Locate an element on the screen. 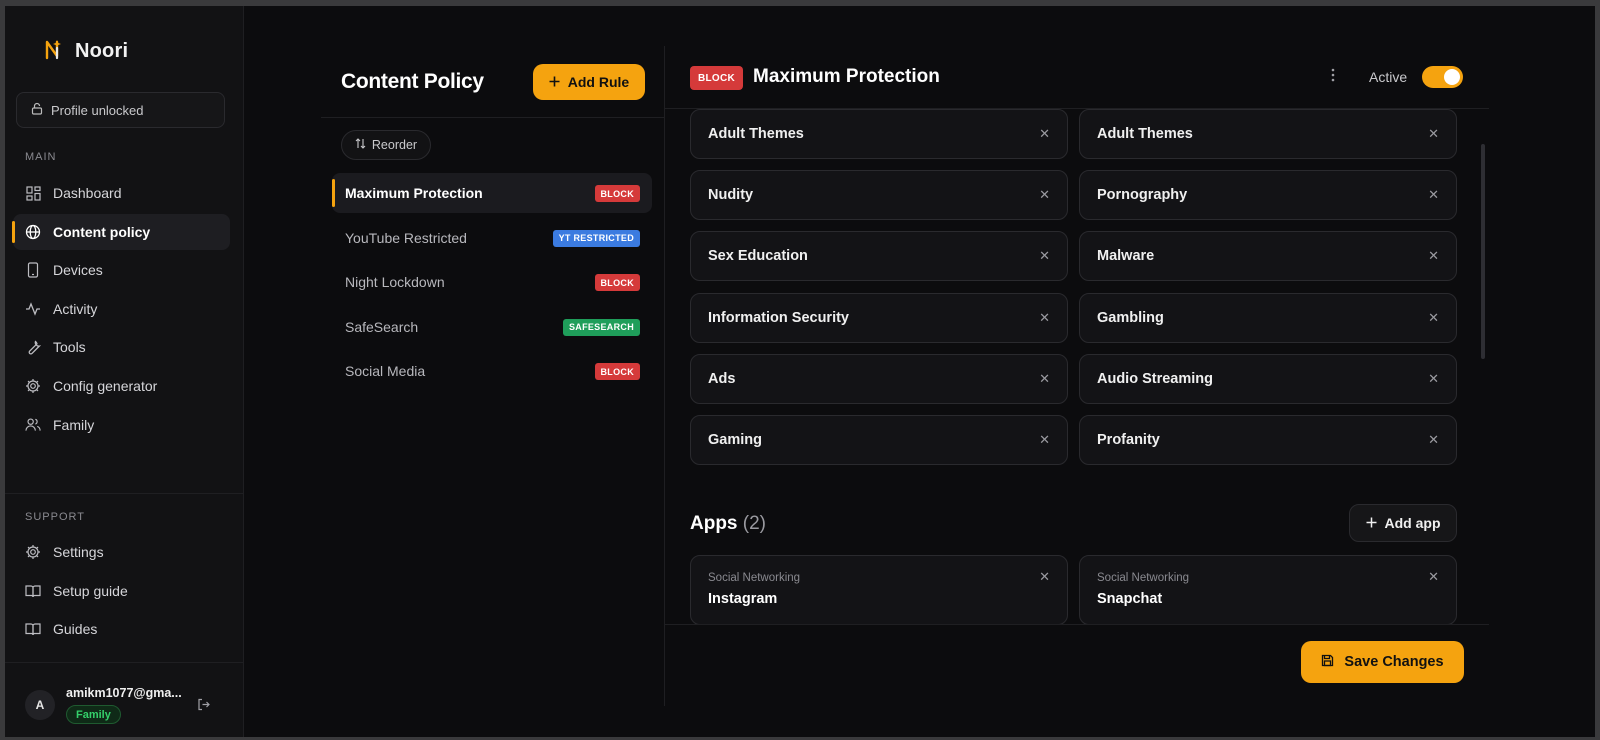 Image resolution: width=1600 pixels, height=740 pixels. app-name: Noori is located at coordinates (102, 51).